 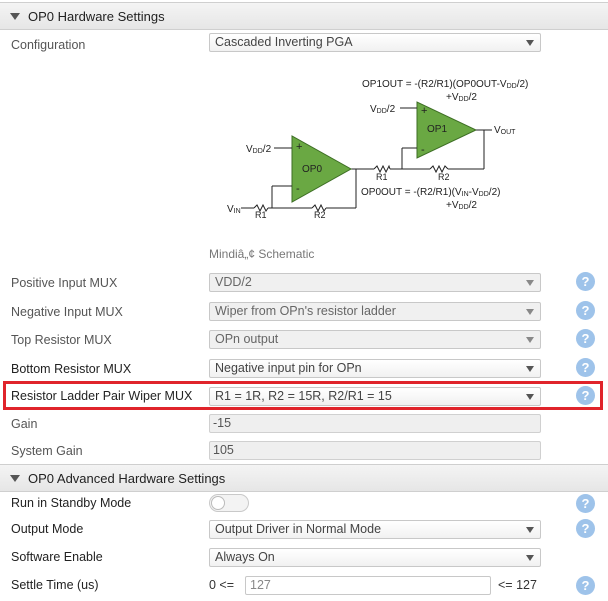 I want to click on positive-input-mux-select: VDD/2, so click(x=375, y=282).